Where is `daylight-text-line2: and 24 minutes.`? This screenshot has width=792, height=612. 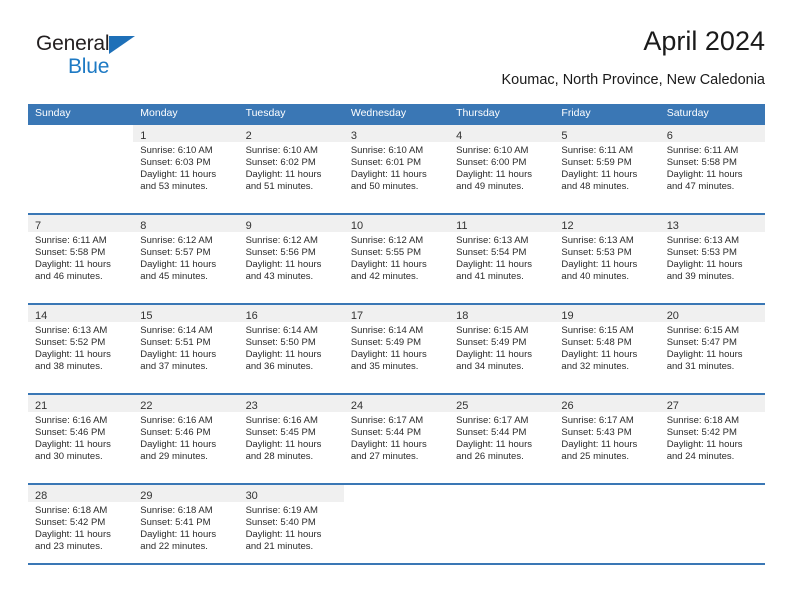 daylight-text-line2: and 24 minutes. is located at coordinates (700, 457).